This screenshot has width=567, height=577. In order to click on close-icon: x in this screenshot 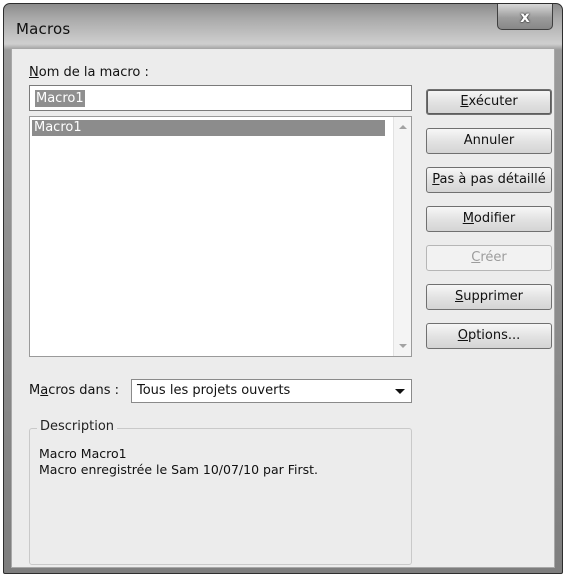, I will do `click(525, 16)`.